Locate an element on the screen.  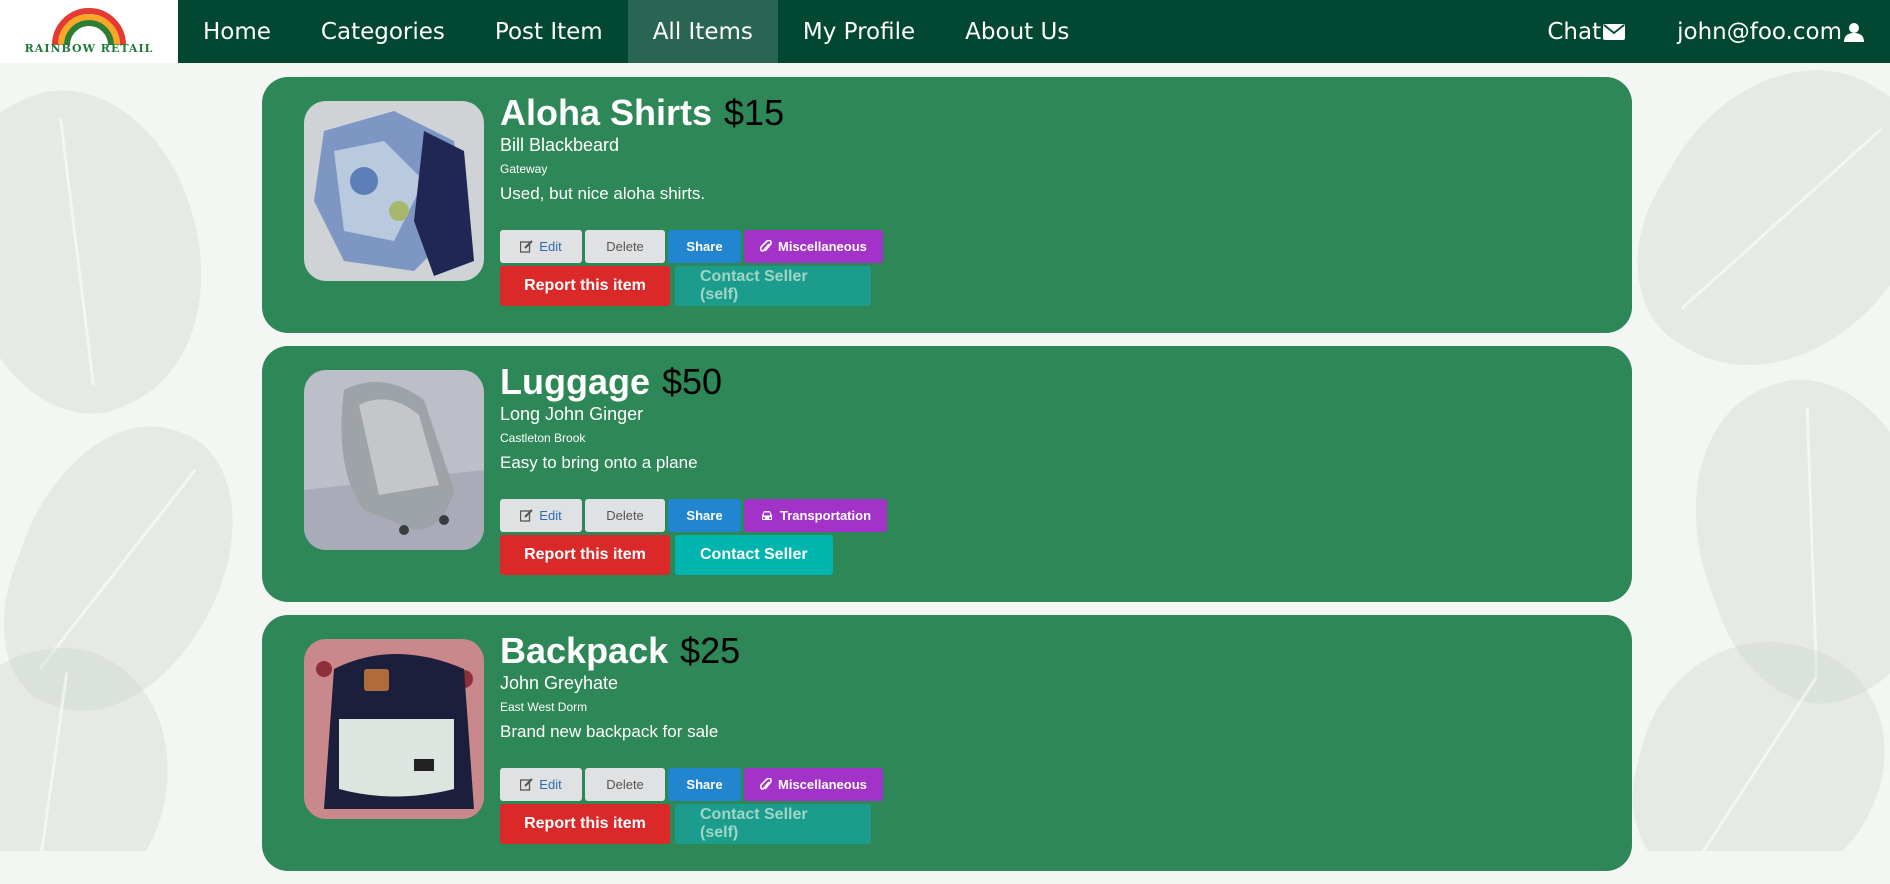
item-price: $25 is located at coordinates (710, 650).